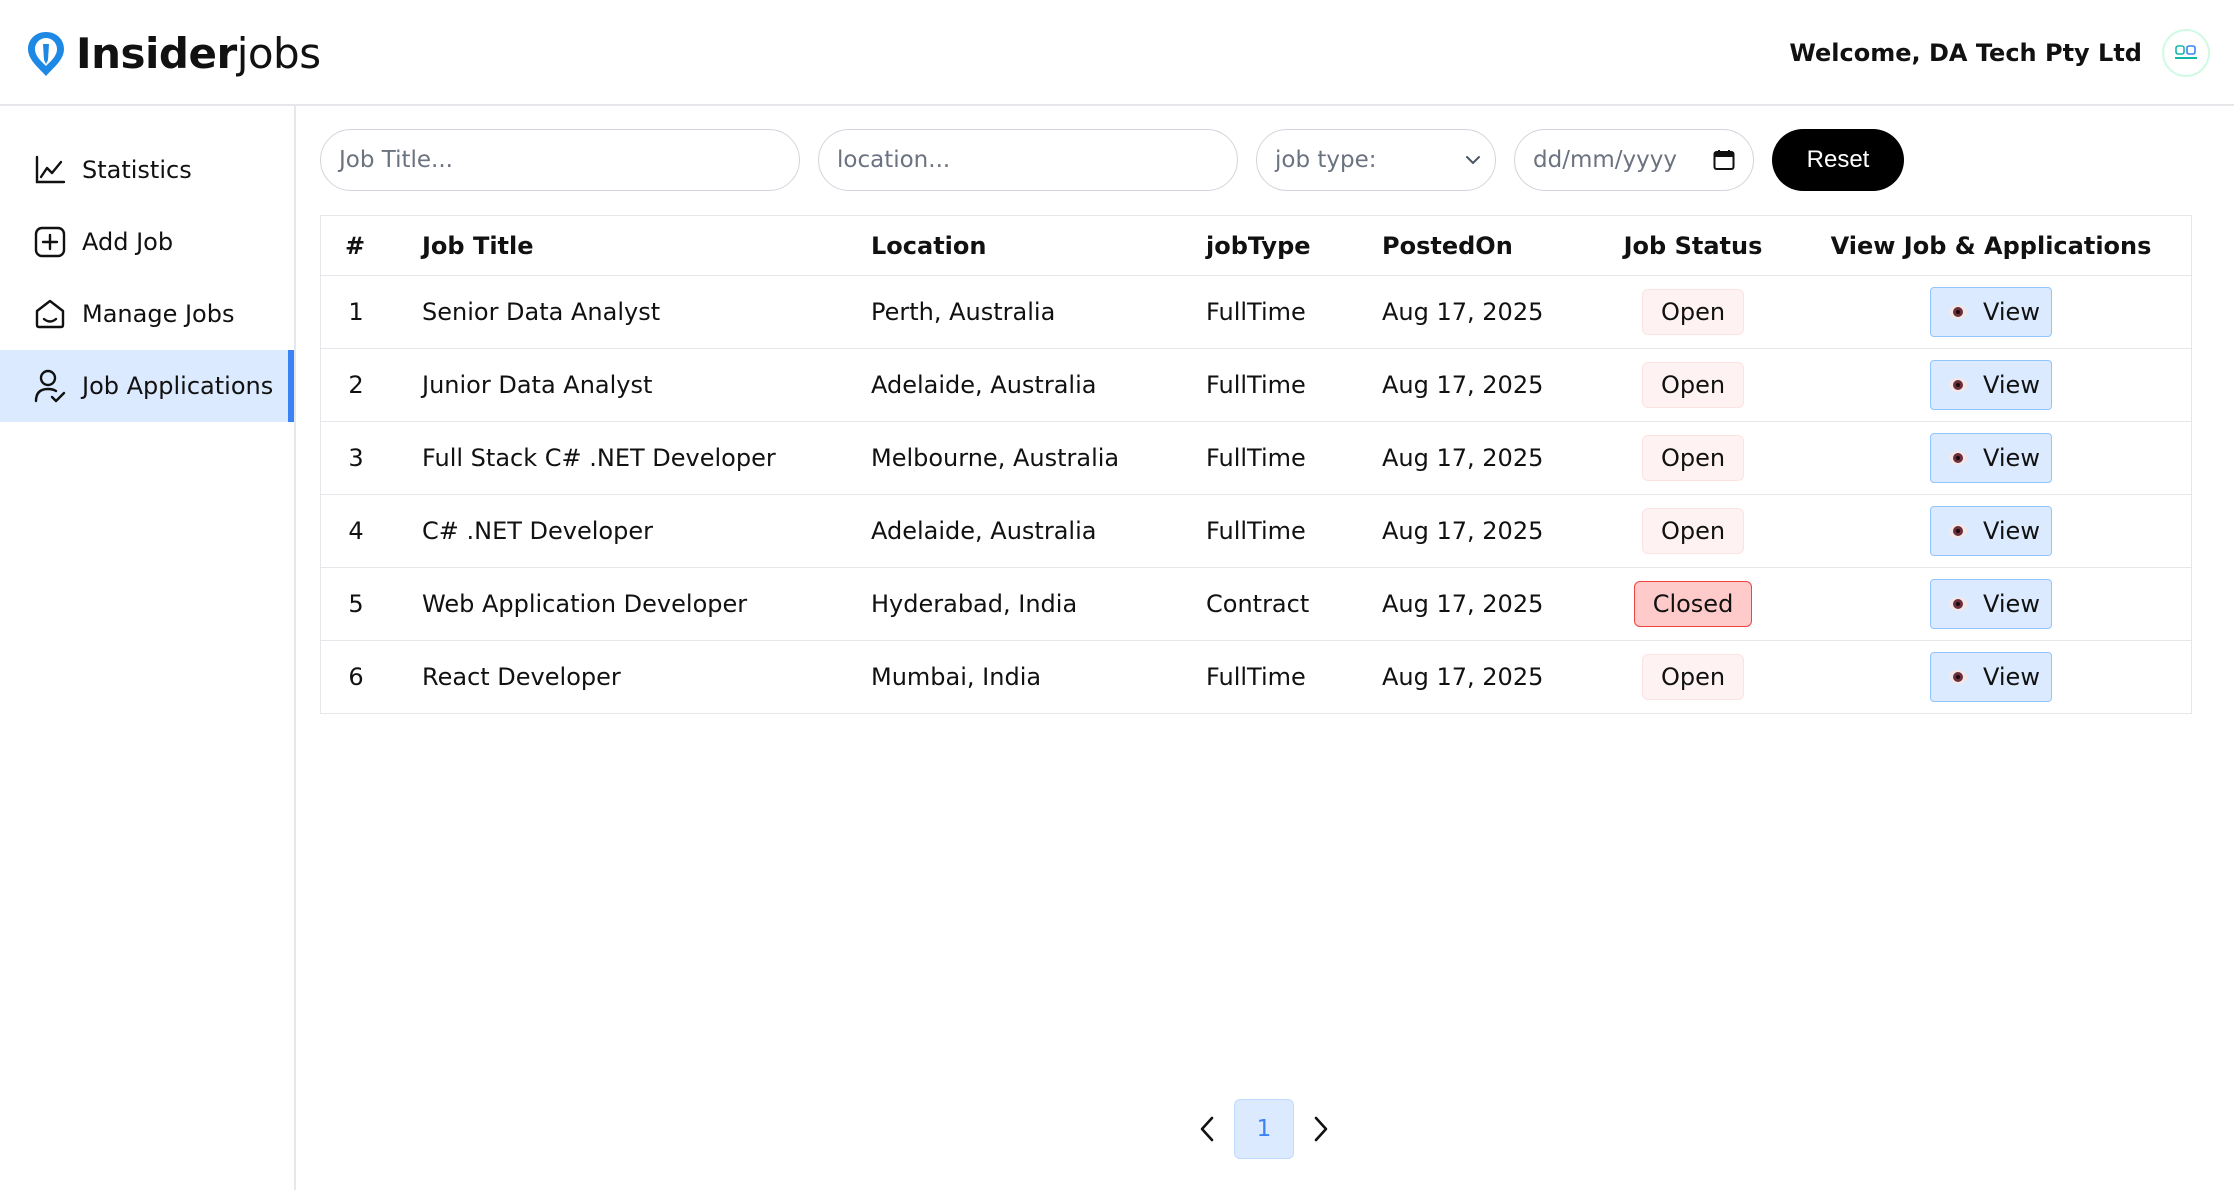  What do you see at coordinates (128, 242) in the screenshot?
I see `sidebar-item-label: Add Job` at bounding box center [128, 242].